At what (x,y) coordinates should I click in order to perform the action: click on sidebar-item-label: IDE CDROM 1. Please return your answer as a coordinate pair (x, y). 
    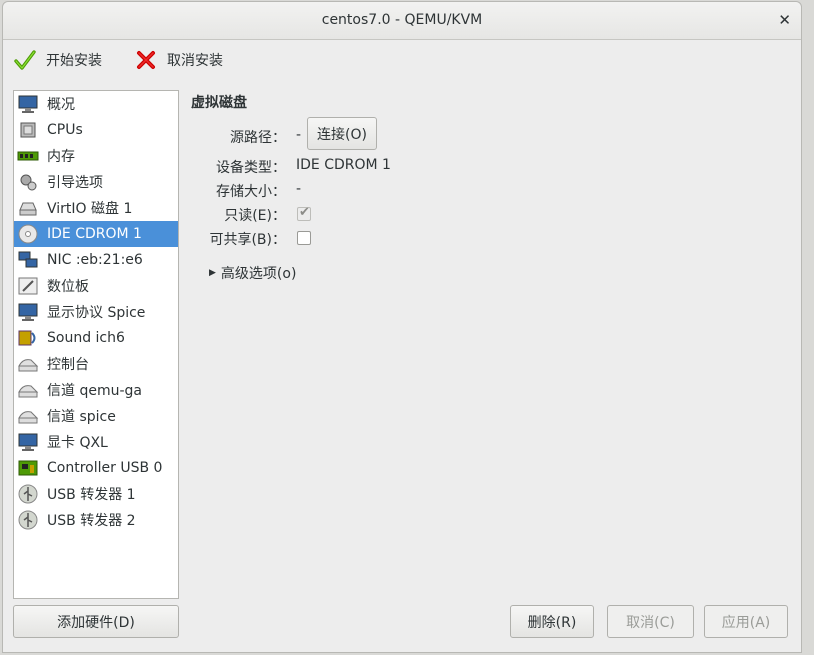
    Looking at the image, I should click on (94, 234).